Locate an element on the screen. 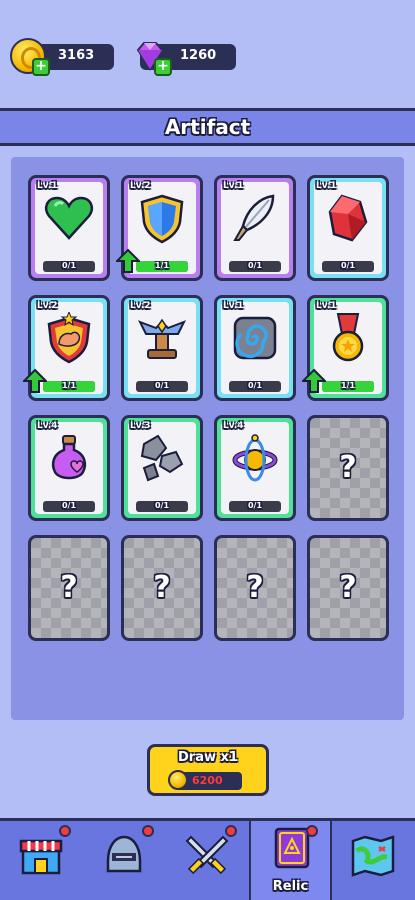 This screenshot has width=415, height=900. map-icon is located at coordinates (373, 856).